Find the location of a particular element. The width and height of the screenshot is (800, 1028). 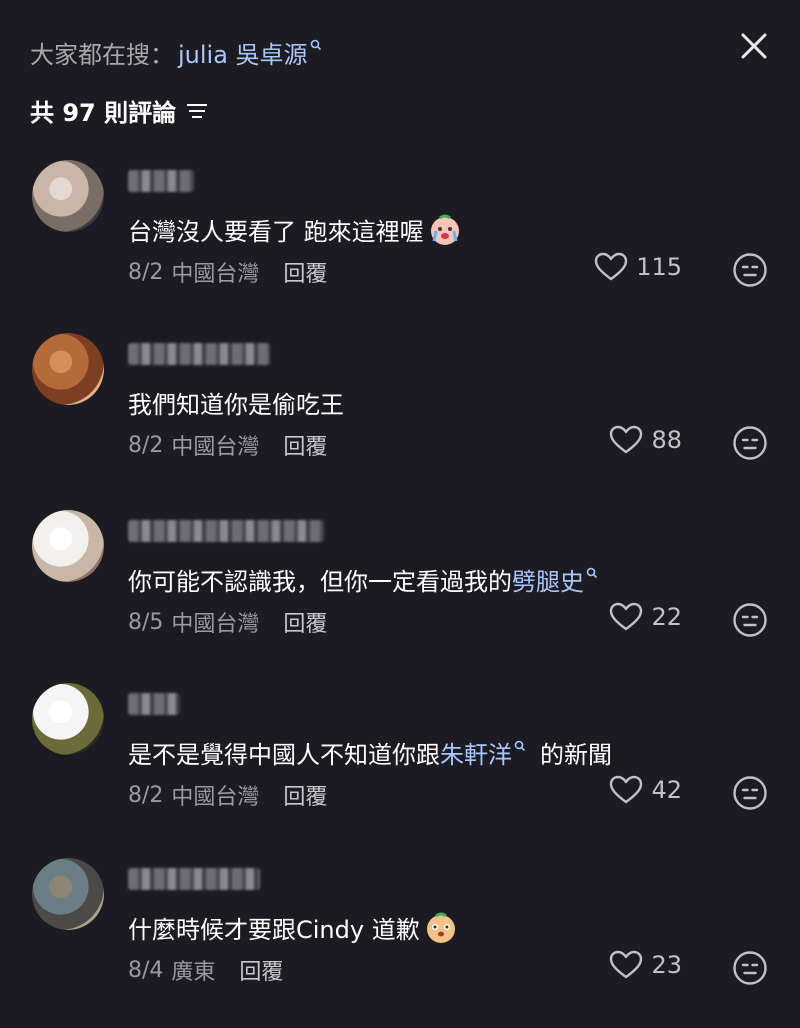

like-count: 22 is located at coordinates (666, 617).